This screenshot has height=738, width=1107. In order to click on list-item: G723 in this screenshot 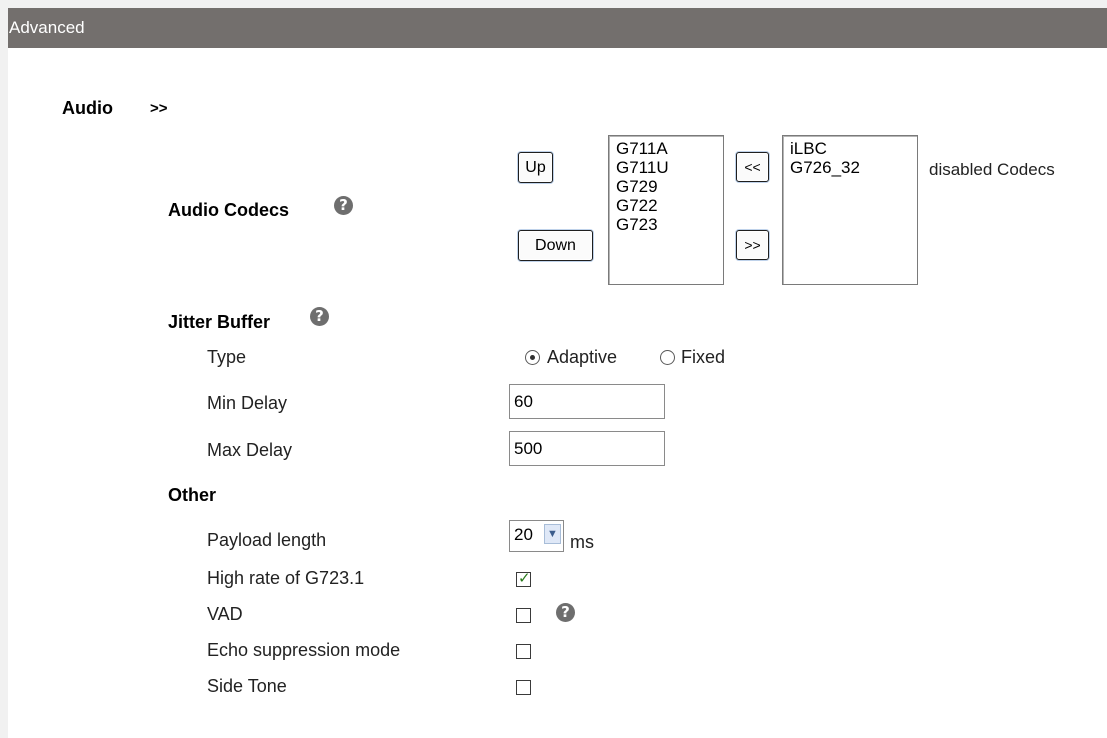, I will do `click(669, 224)`.